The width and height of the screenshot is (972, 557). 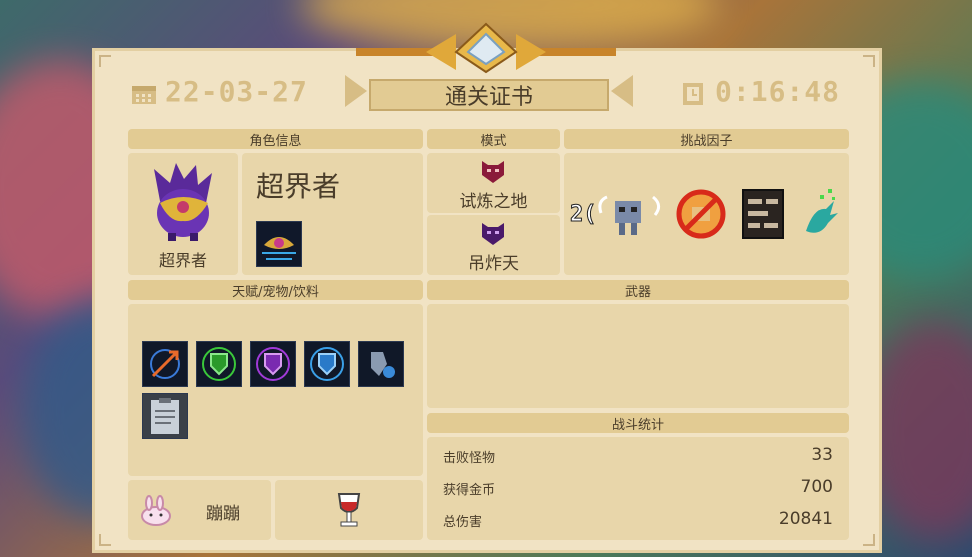 What do you see at coordinates (156, 512) in the screenshot?
I see `pink-bunny-icon` at bounding box center [156, 512].